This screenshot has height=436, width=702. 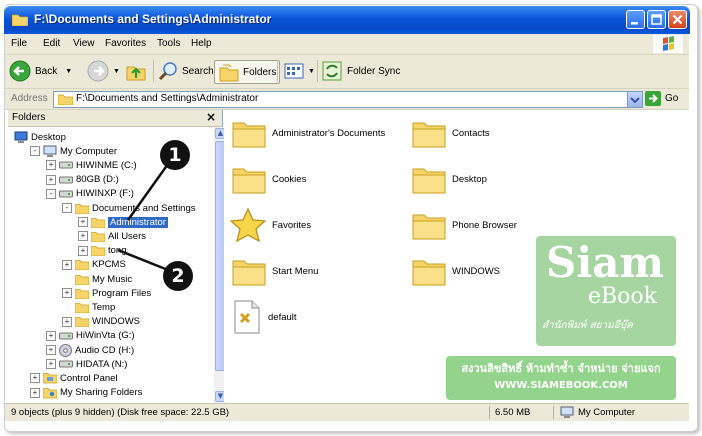 What do you see at coordinates (84, 43) in the screenshot?
I see `menu-view: View` at bounding box center [84, 43].